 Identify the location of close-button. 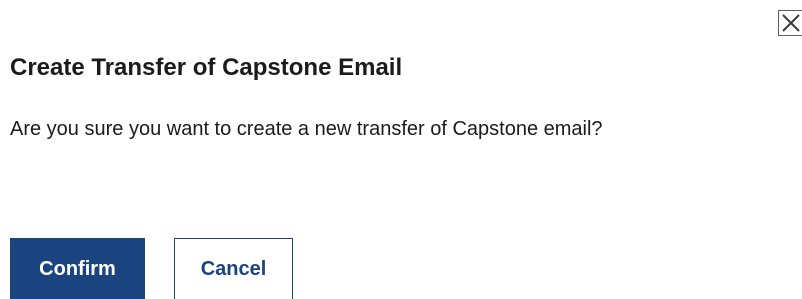
(790, 23).